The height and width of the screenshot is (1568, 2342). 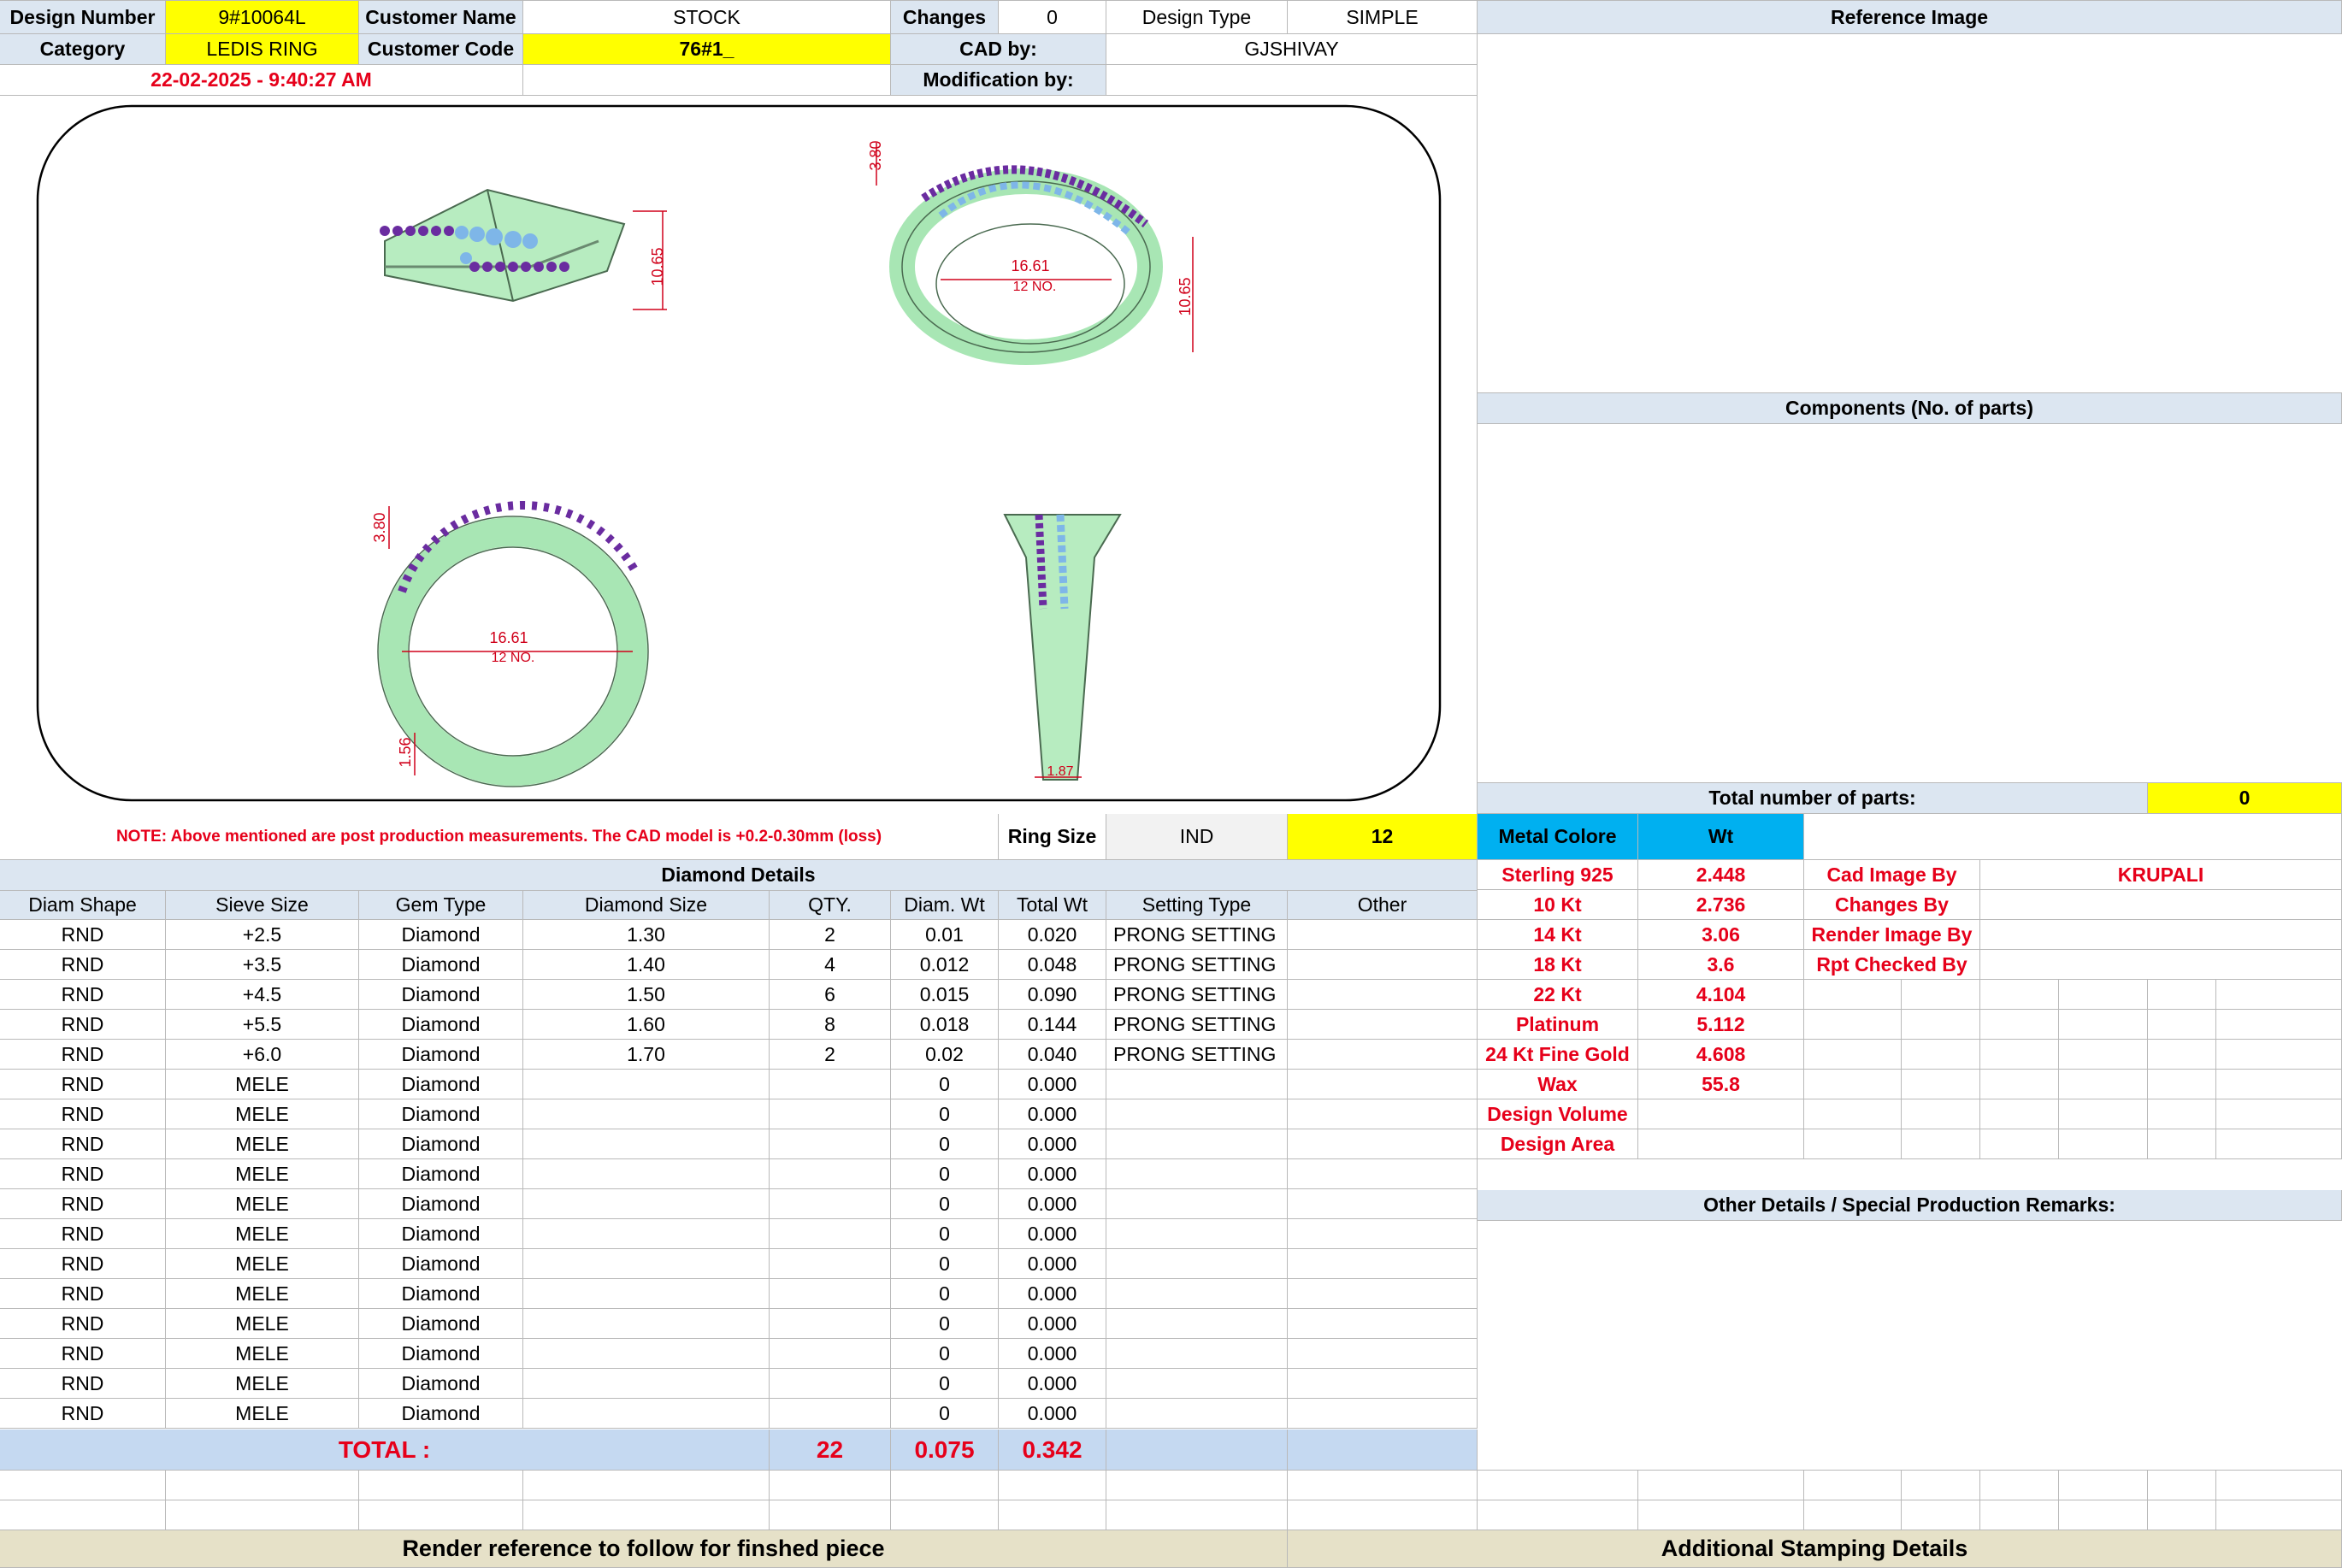 What do you see at coordinates (1721, 965) in the screenshot?
I see `metal-weight: 3.6` at bounding box center [1721, 965].